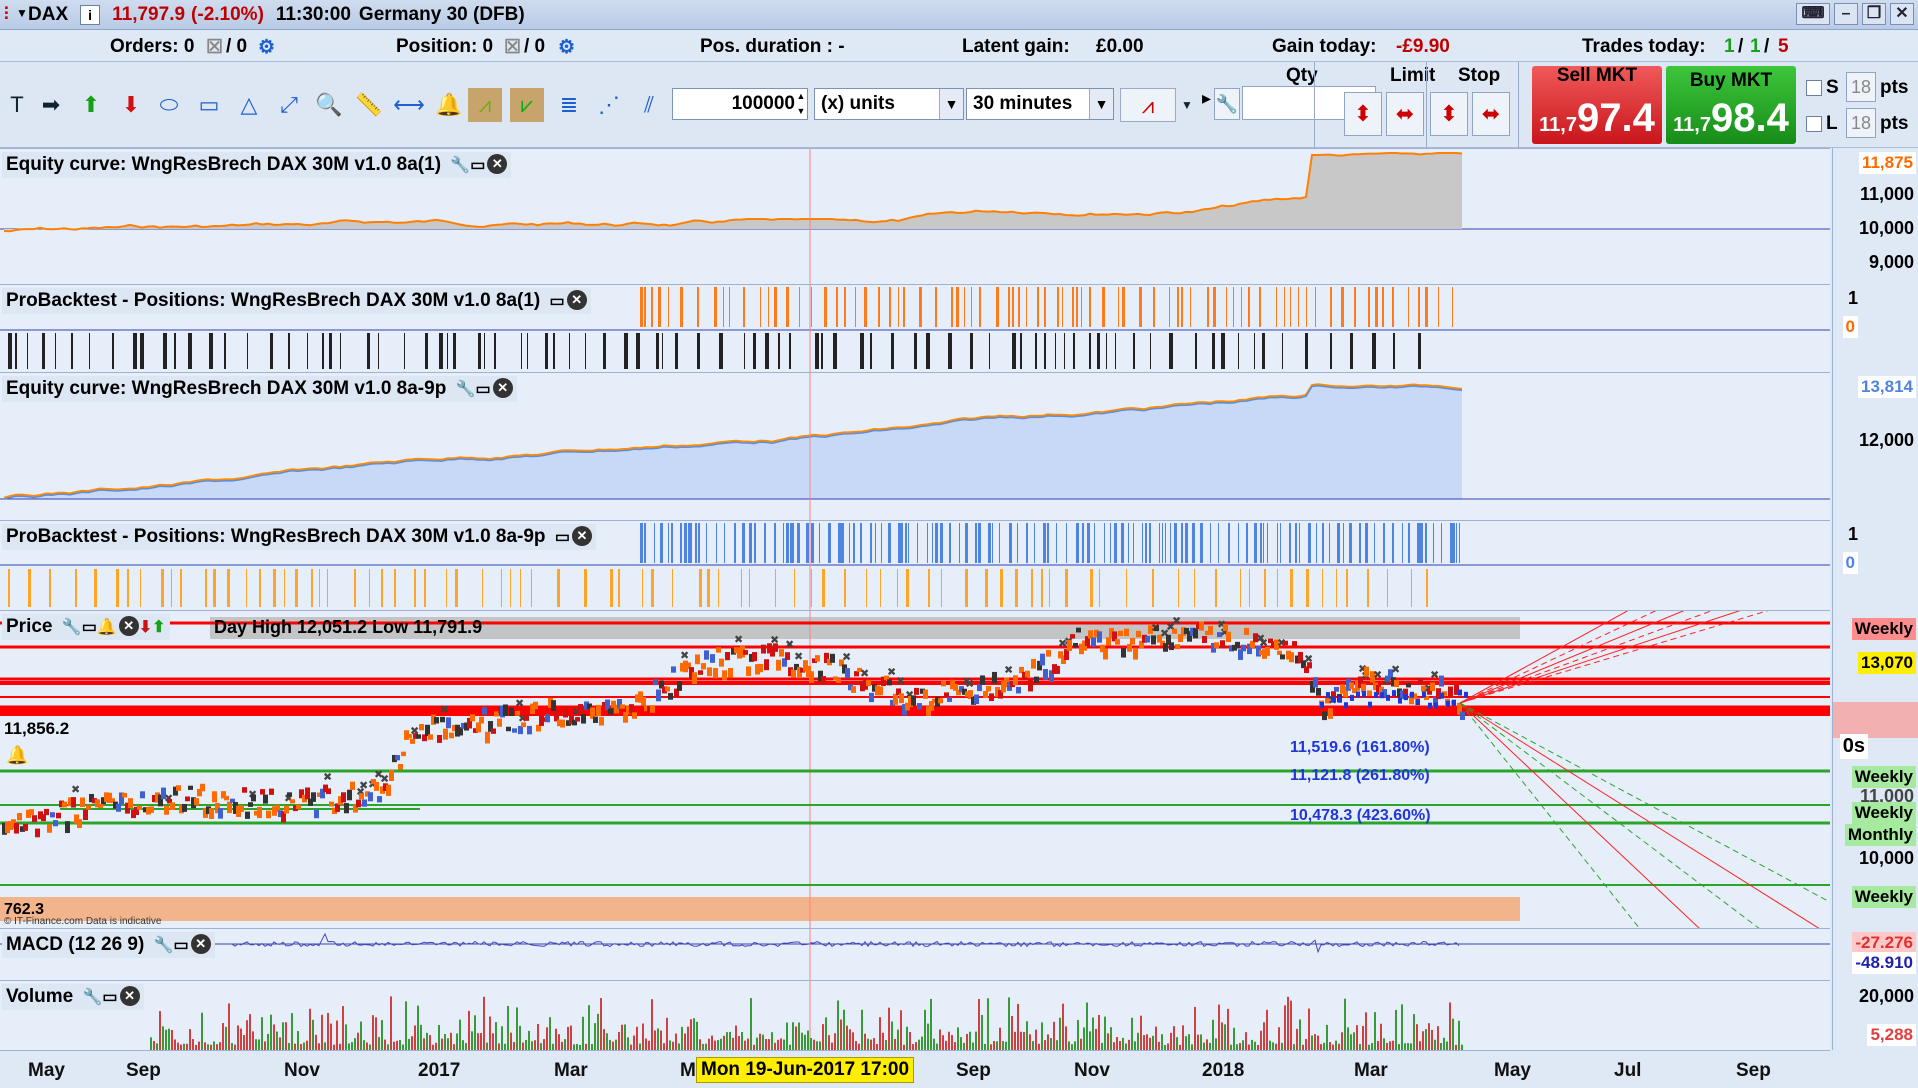  I want to click on limit-add-icon: ⬍, so click(1363, 114).